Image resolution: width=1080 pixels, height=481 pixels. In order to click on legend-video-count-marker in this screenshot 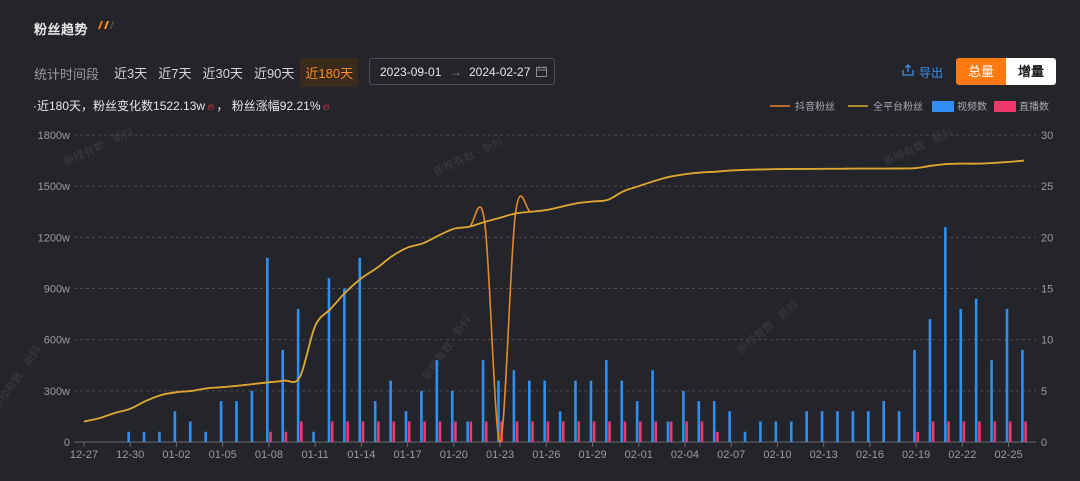, I will do `click(943, 106)`.